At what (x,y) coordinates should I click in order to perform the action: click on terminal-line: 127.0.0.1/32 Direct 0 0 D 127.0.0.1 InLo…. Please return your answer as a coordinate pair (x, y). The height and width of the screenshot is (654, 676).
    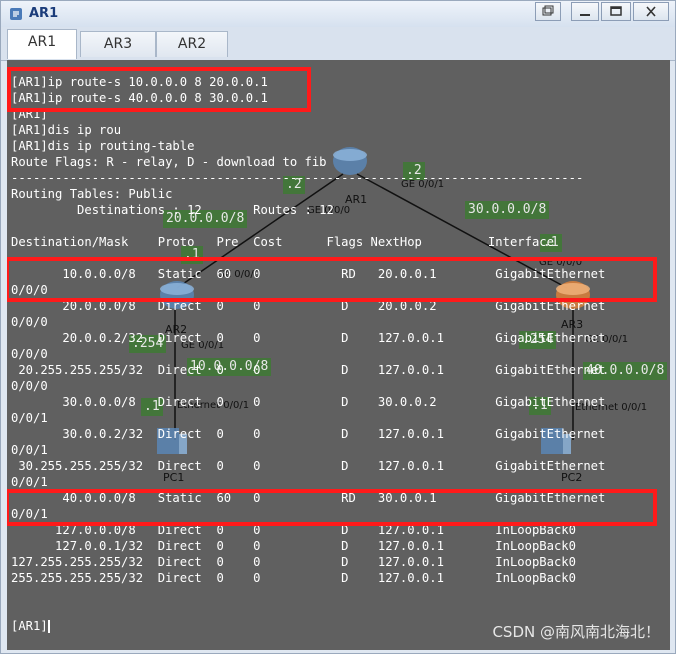
    Looking at the image, I should click on (293, 546).